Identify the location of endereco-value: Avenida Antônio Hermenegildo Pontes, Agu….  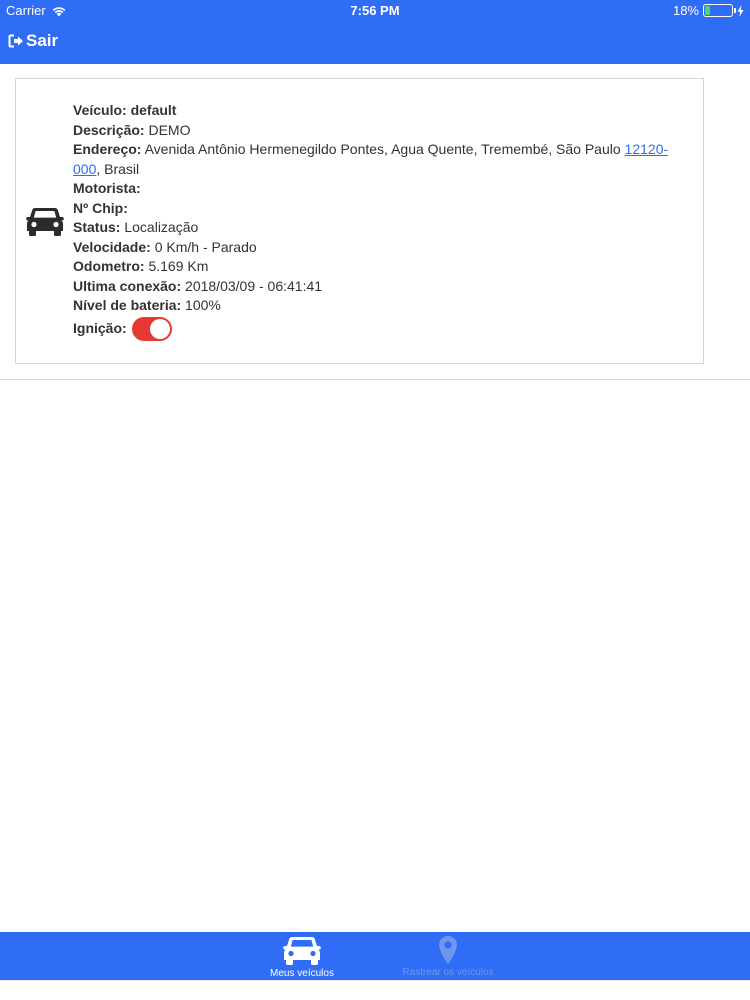
(382, 149).